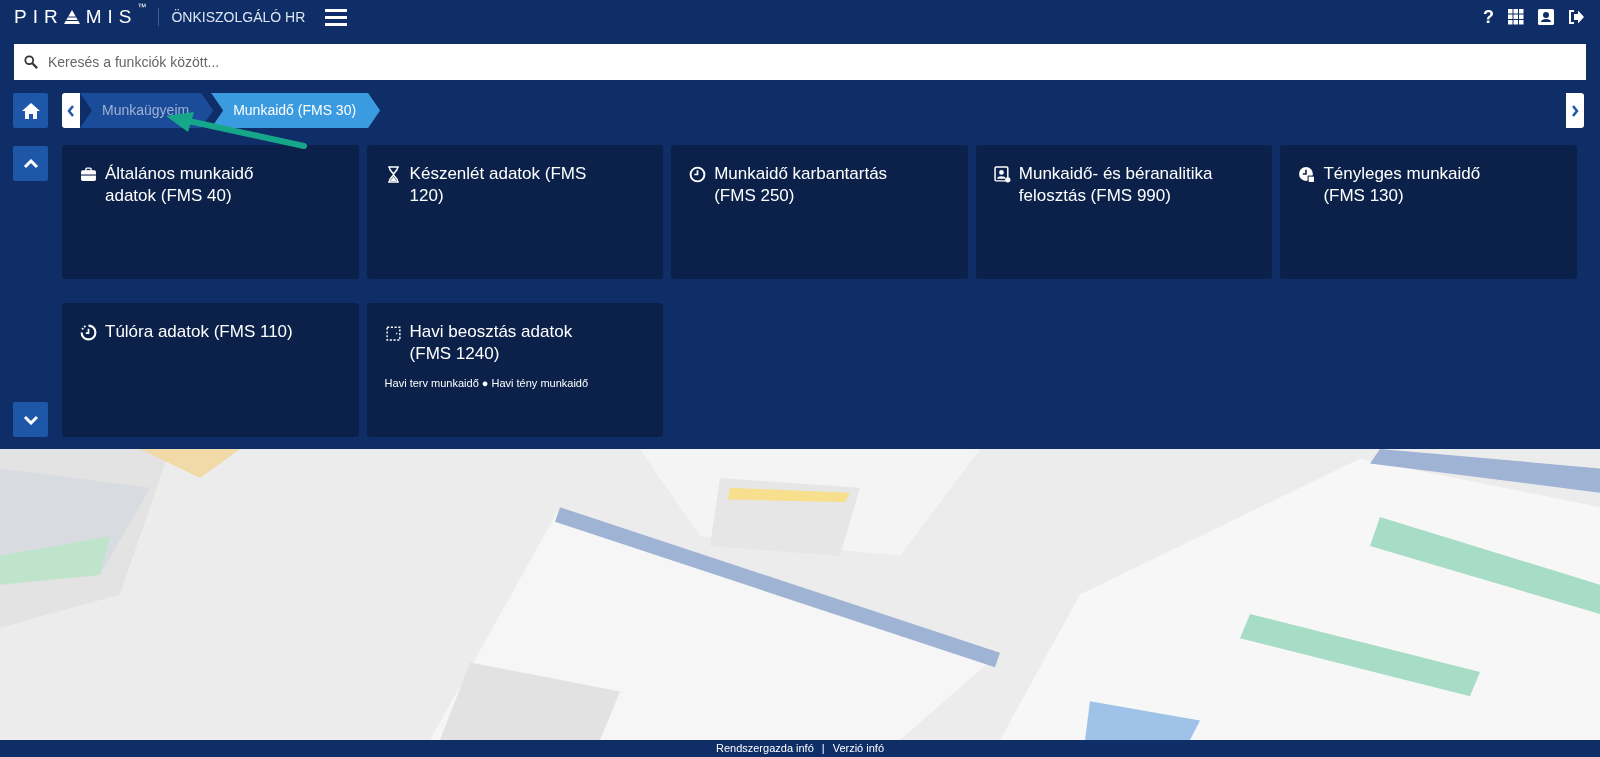 The height and width of the screenshot is (757, 1600). What do you see at coordinates (1307, 174) in the screenshot?
I see `clock-document-icon` at bounding box center [1307, 174].